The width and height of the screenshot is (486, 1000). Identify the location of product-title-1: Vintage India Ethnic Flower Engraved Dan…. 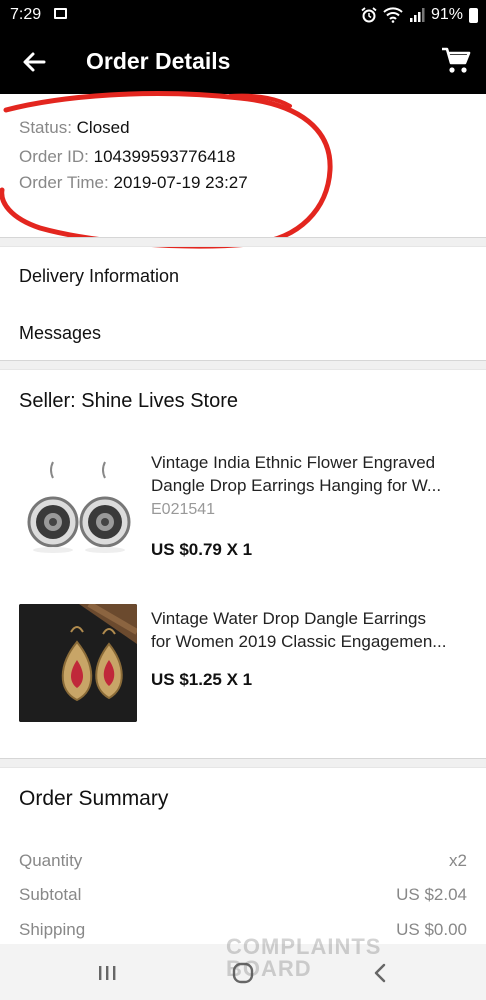
(310, 474).